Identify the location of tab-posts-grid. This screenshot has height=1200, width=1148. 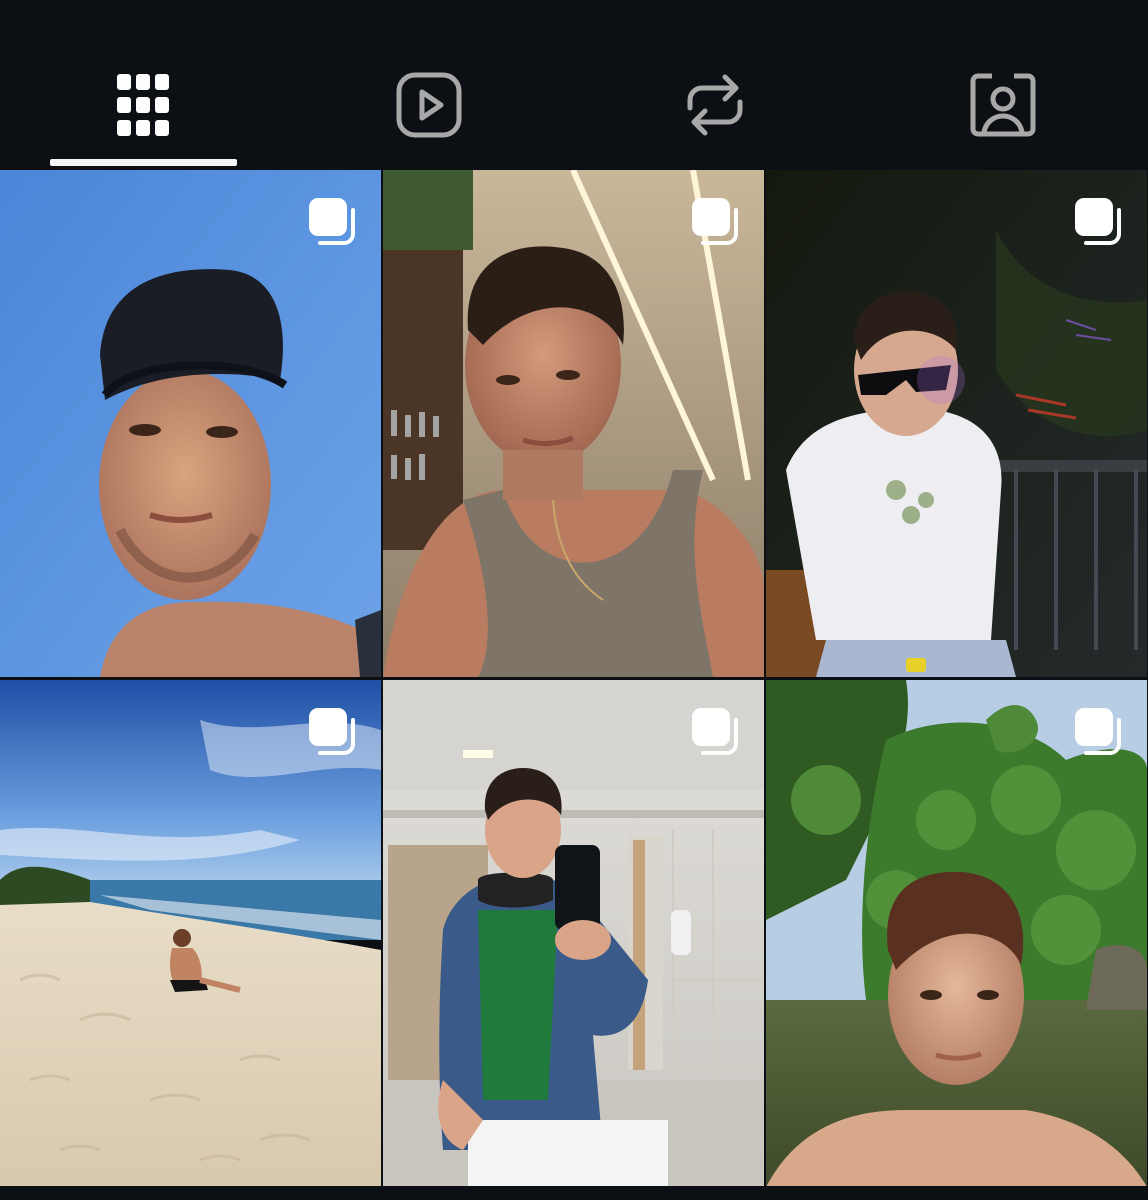
(143, 105).